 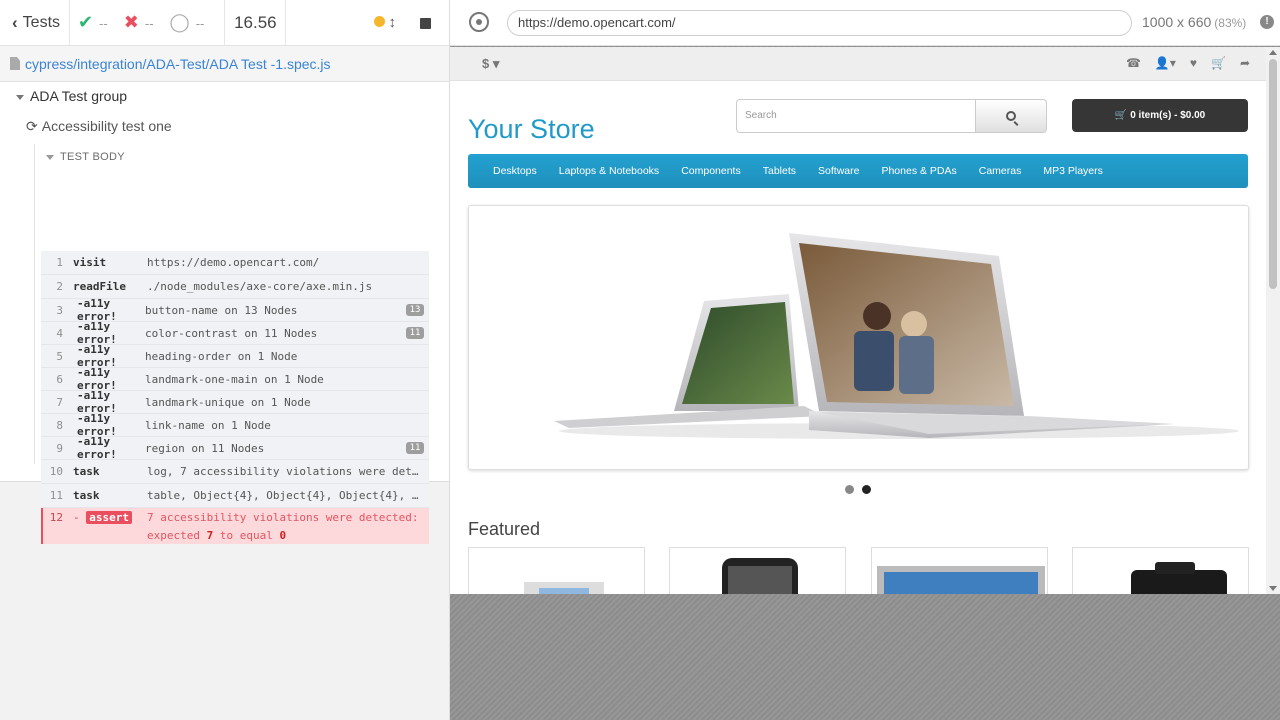 I want to click on command-row: 6 -a11y error! landmark-one-main on 1 Node, so click(x=235, y=379).